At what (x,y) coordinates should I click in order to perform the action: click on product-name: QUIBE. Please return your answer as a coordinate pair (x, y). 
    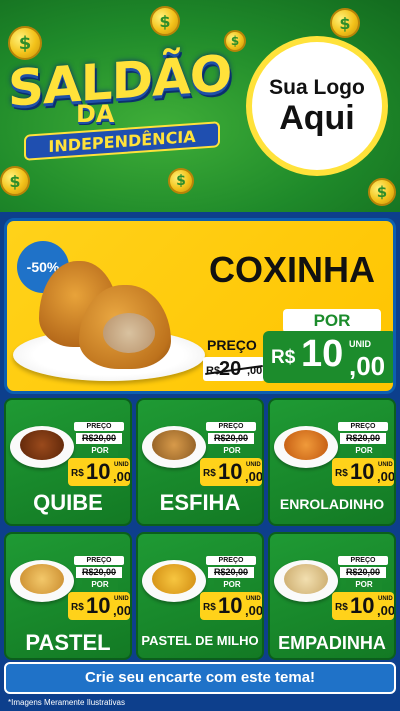
    Looking at the image, I should click on (68, 502).